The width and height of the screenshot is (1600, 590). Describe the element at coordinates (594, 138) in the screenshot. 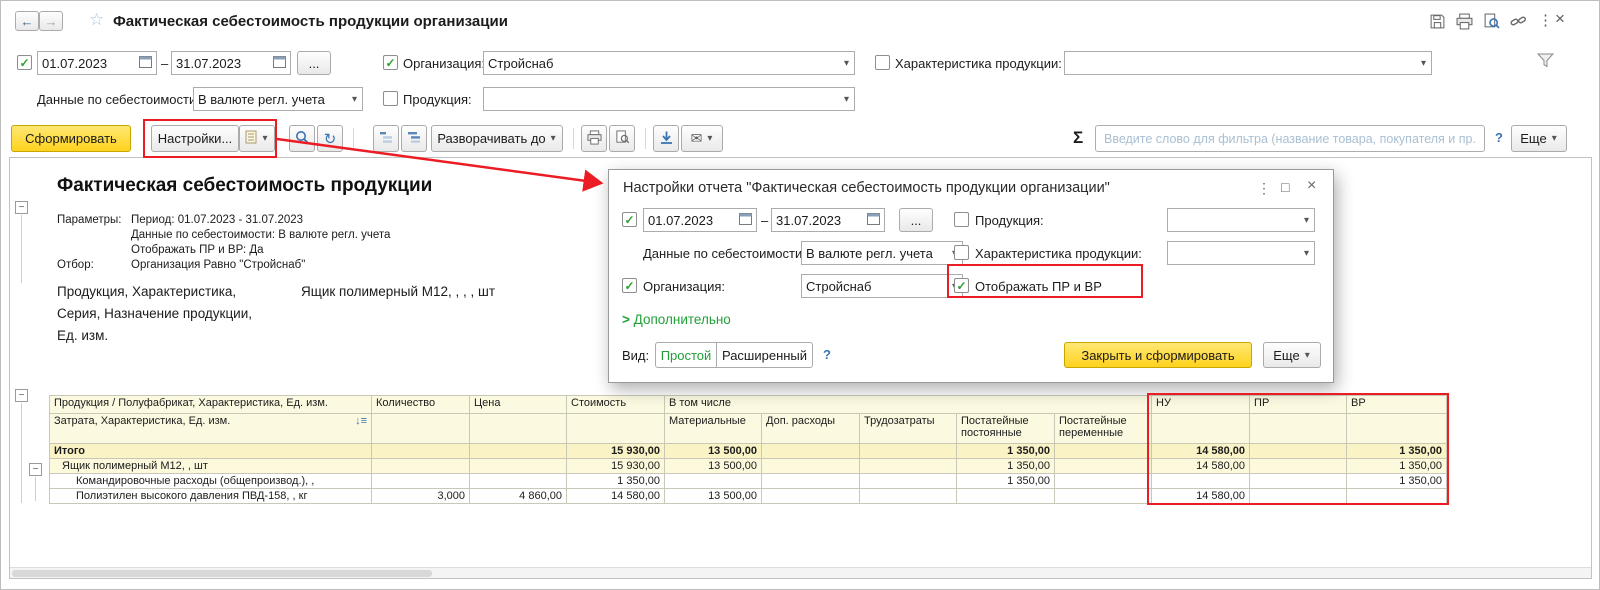

I see `print-button` at that location.